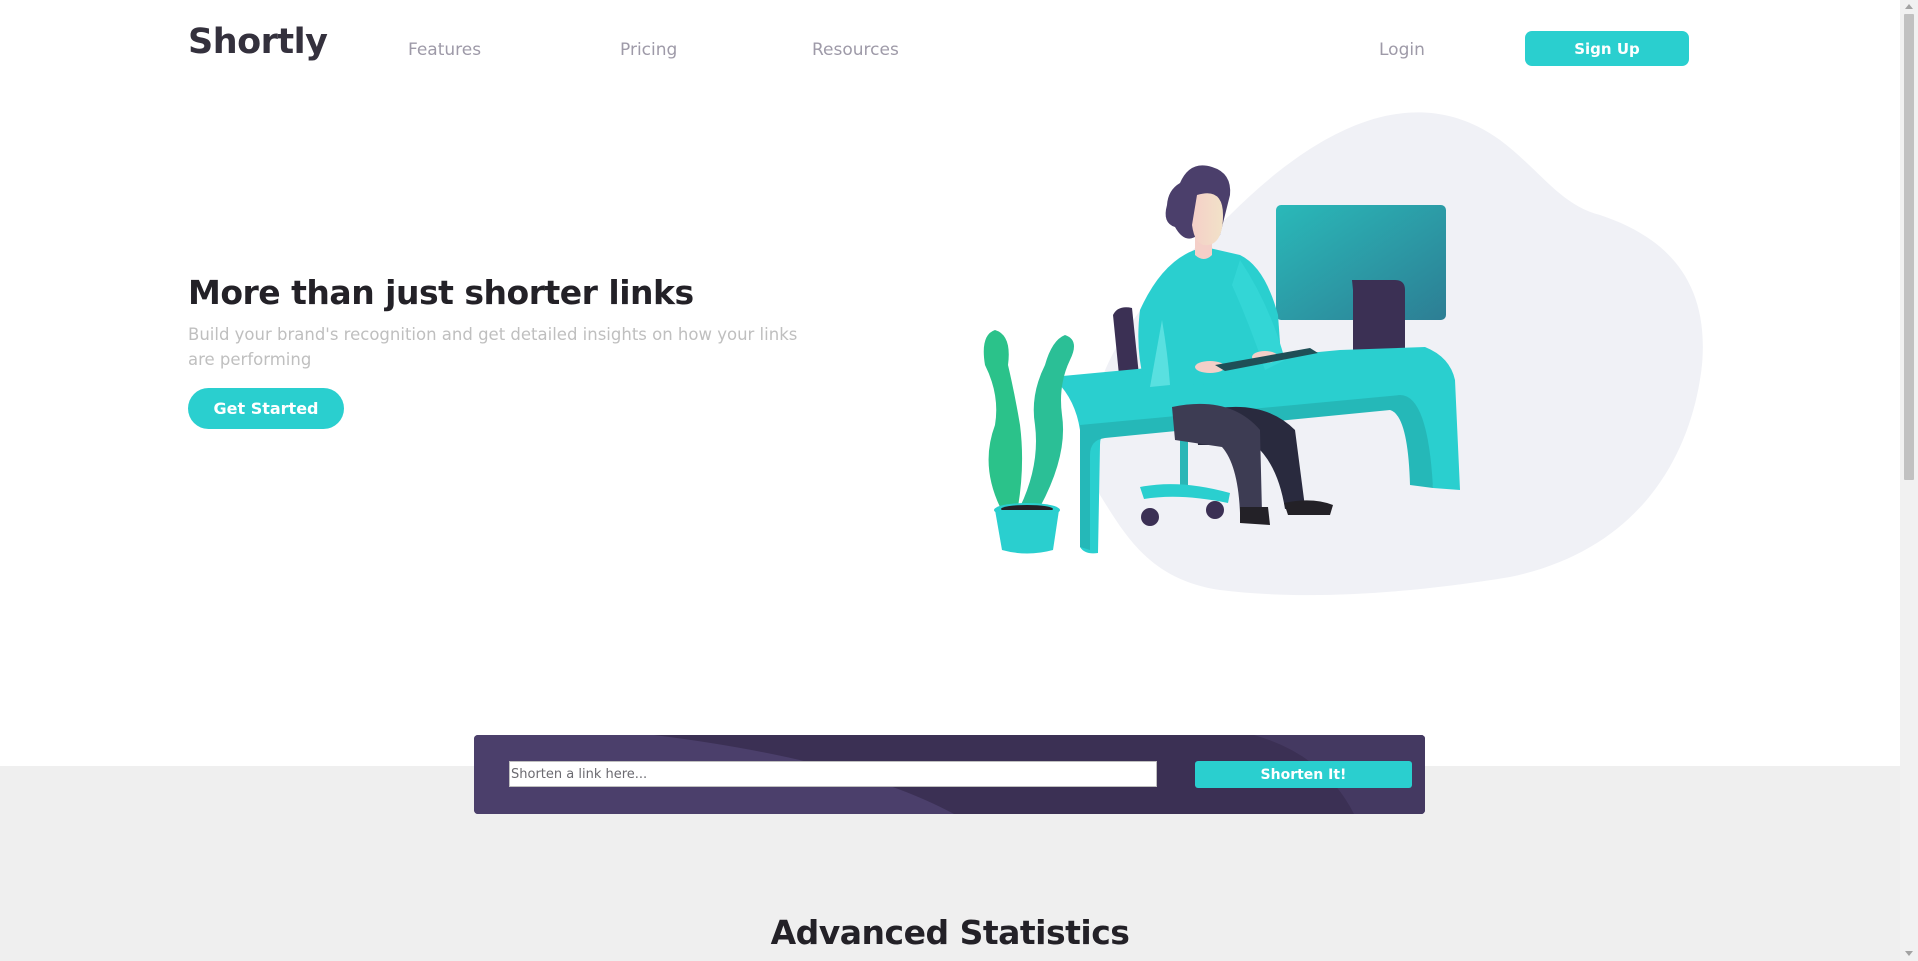  Describe the element at coordinates (1150, 517) in the screenshot. I see `chair-wheel-left` at that location.